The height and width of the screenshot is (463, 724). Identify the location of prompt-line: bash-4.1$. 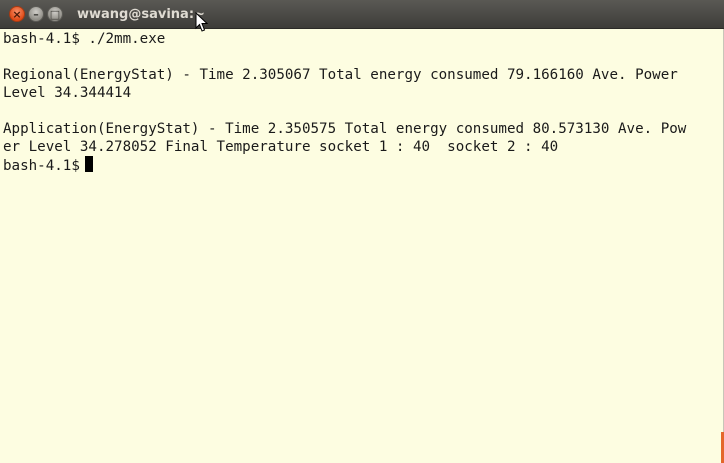
(361, 165).